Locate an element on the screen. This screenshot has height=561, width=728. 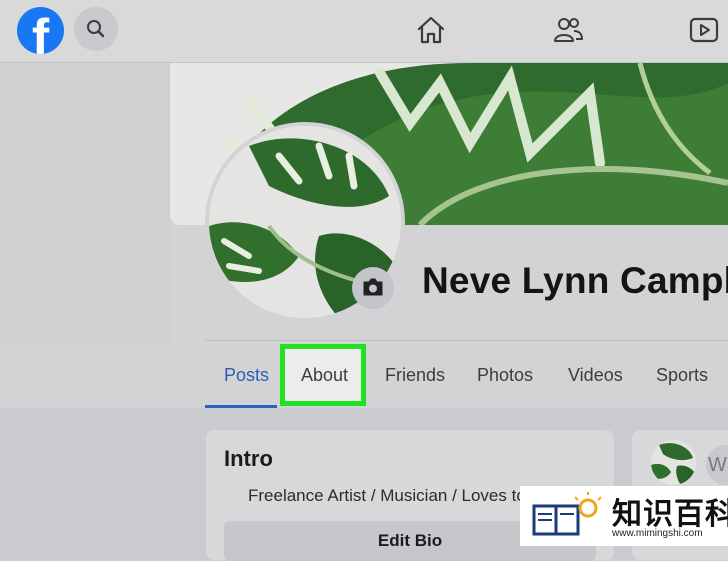
profile-tabs: Posts About Friends Photos Videos Sports is located at coordinates (466, 375).